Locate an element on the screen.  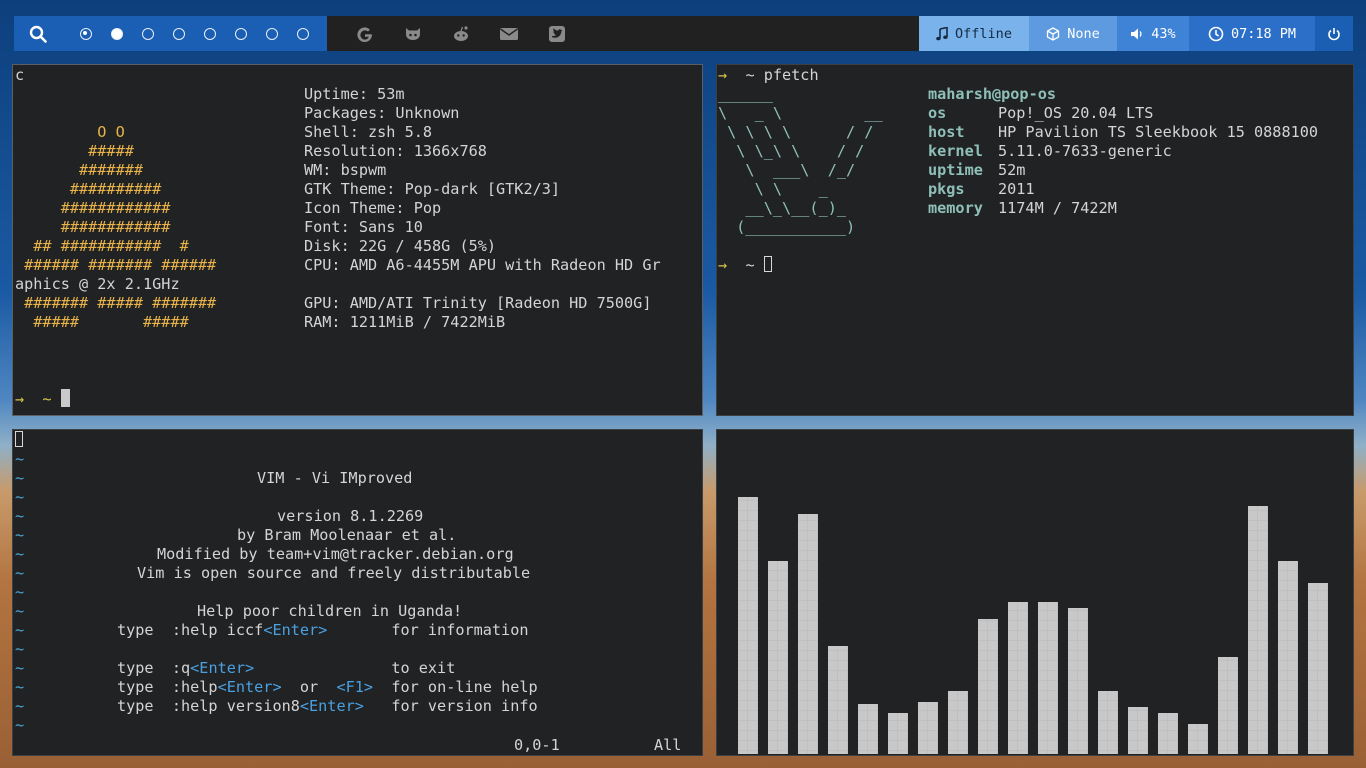
vim-intro-line: by Bram Moolenaar et al. is located at coordinates (346, 535).